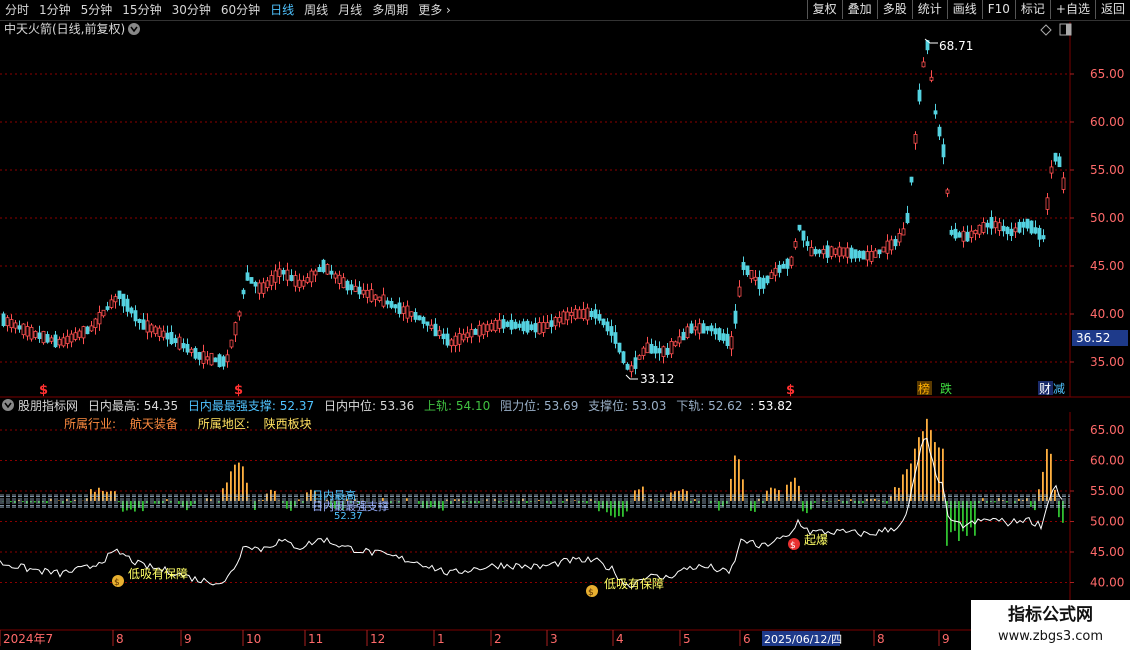  I want to click on indicator-tick: 50.00, so click(1107, 522).